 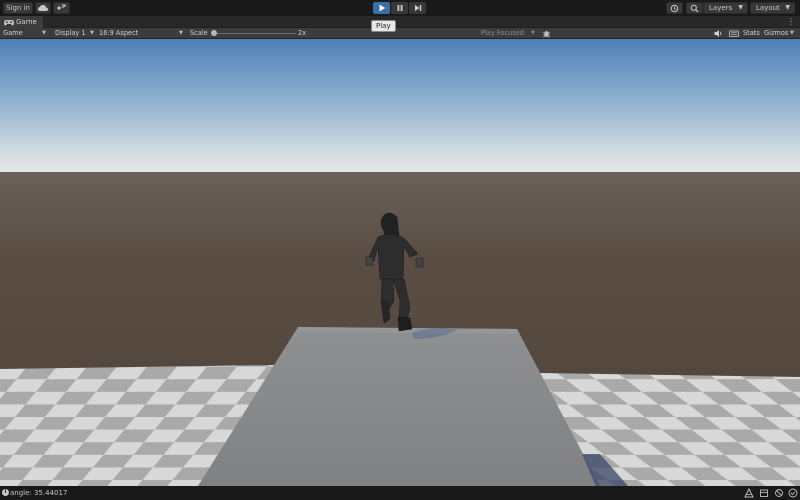 I want to click on play-tooltip: Play, so click(x=383, y=26).